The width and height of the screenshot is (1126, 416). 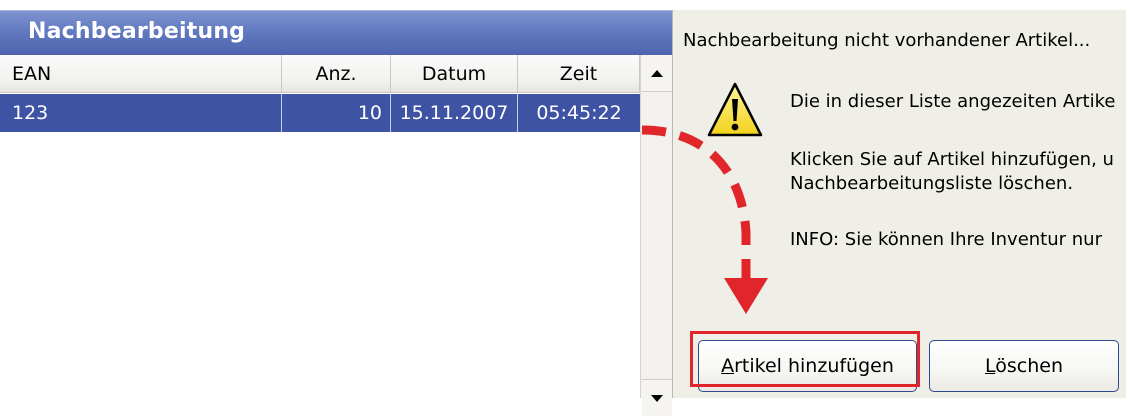 I want to click on arrow-up-icon, so click(x=657, y=73).